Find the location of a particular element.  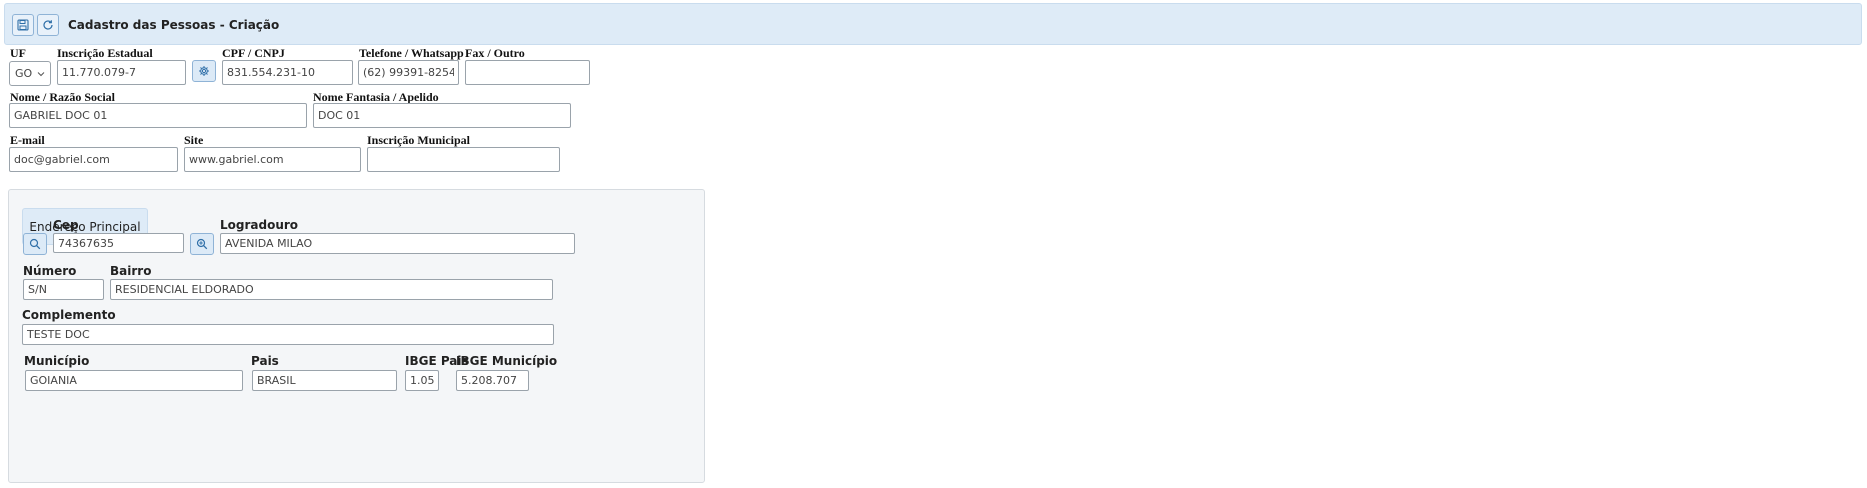

chevron-down-icon is located at coordinates (41, 73).